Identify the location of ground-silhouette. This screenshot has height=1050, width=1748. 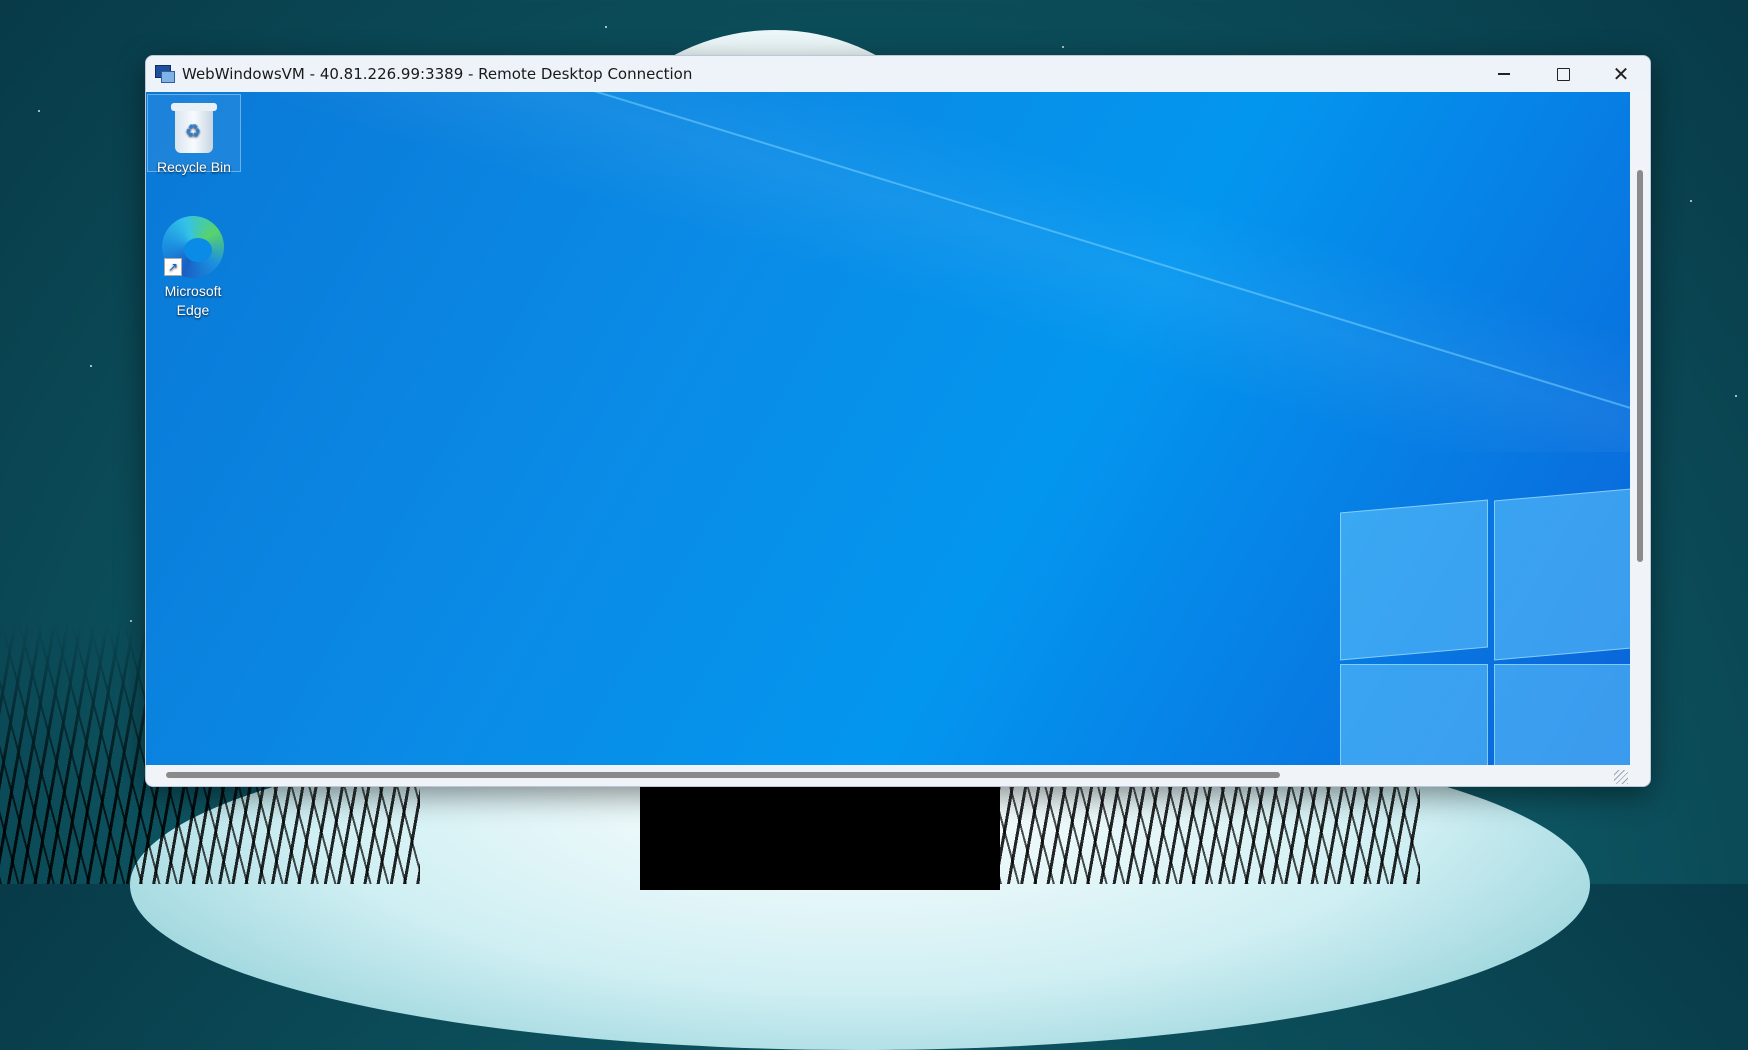
(820, 835).